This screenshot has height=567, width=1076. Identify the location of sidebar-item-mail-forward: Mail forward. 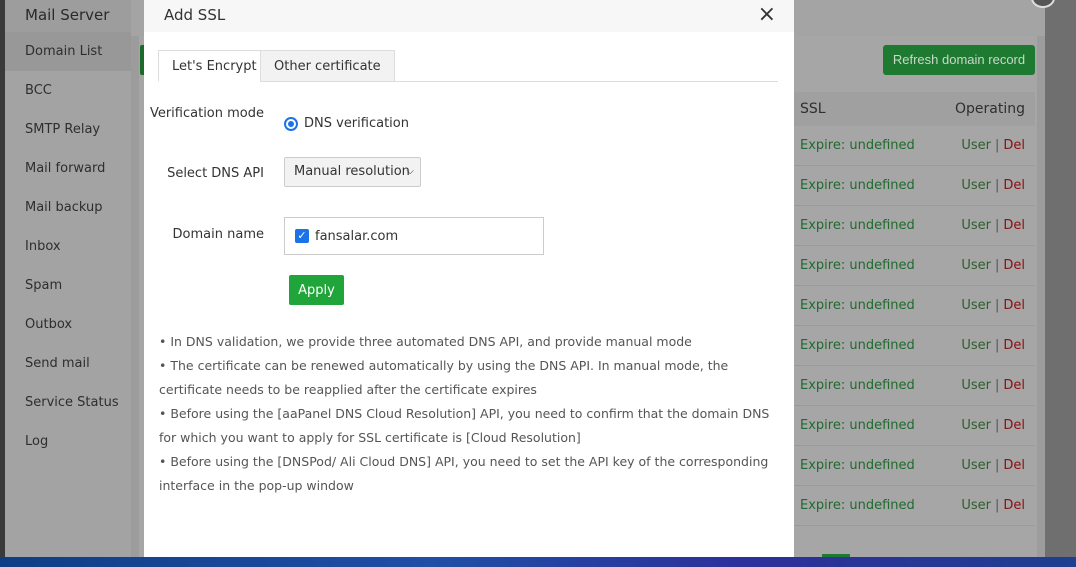
(68, 168).